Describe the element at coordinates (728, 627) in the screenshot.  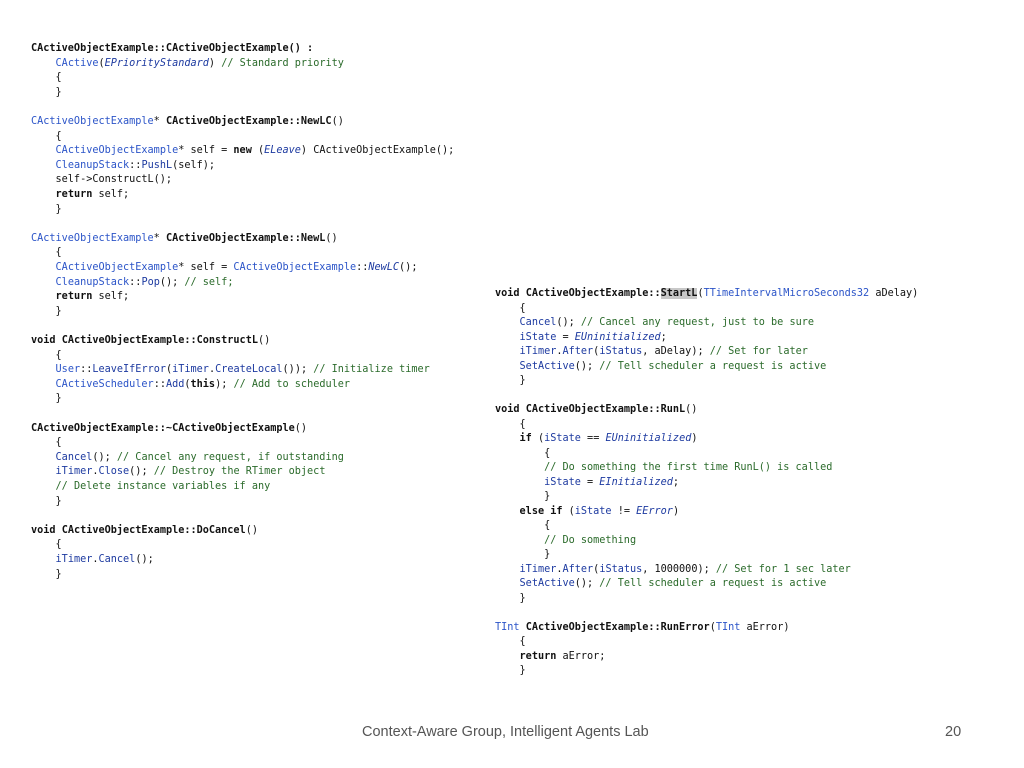
I see `code-token: TInt` at that location.